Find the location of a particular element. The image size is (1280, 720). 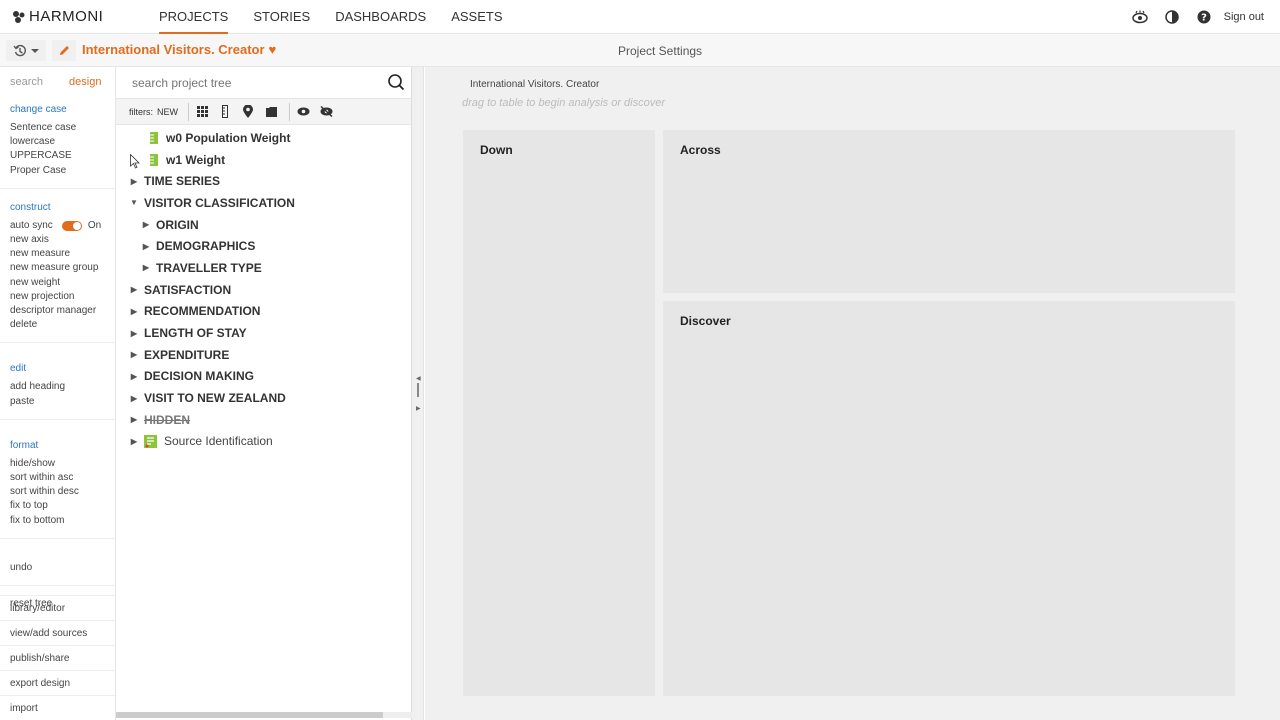

new-axis-item: new axis is located at coordinates (62, 240).